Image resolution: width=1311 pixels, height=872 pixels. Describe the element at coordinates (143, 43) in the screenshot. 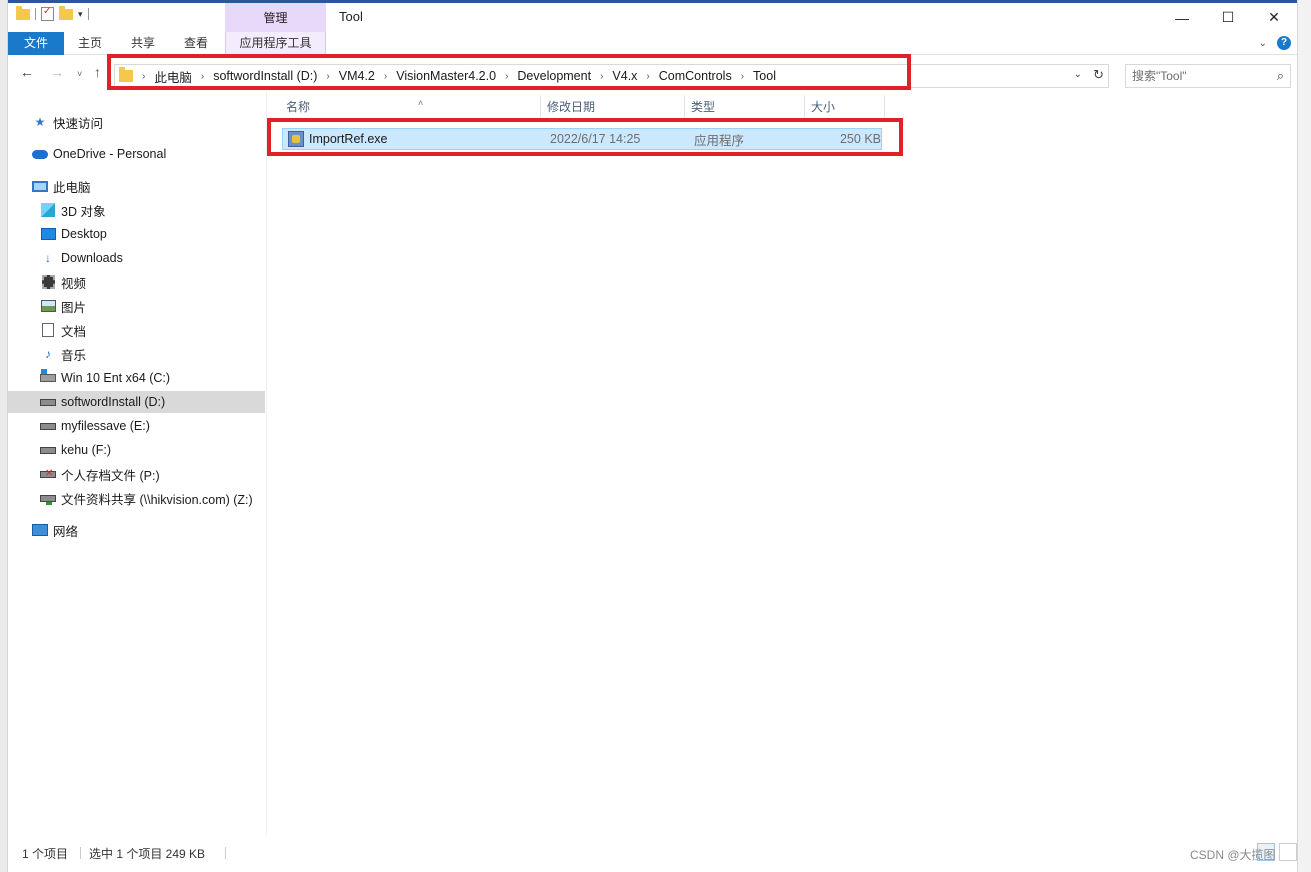

I see `tab-share: 共享` at that location.